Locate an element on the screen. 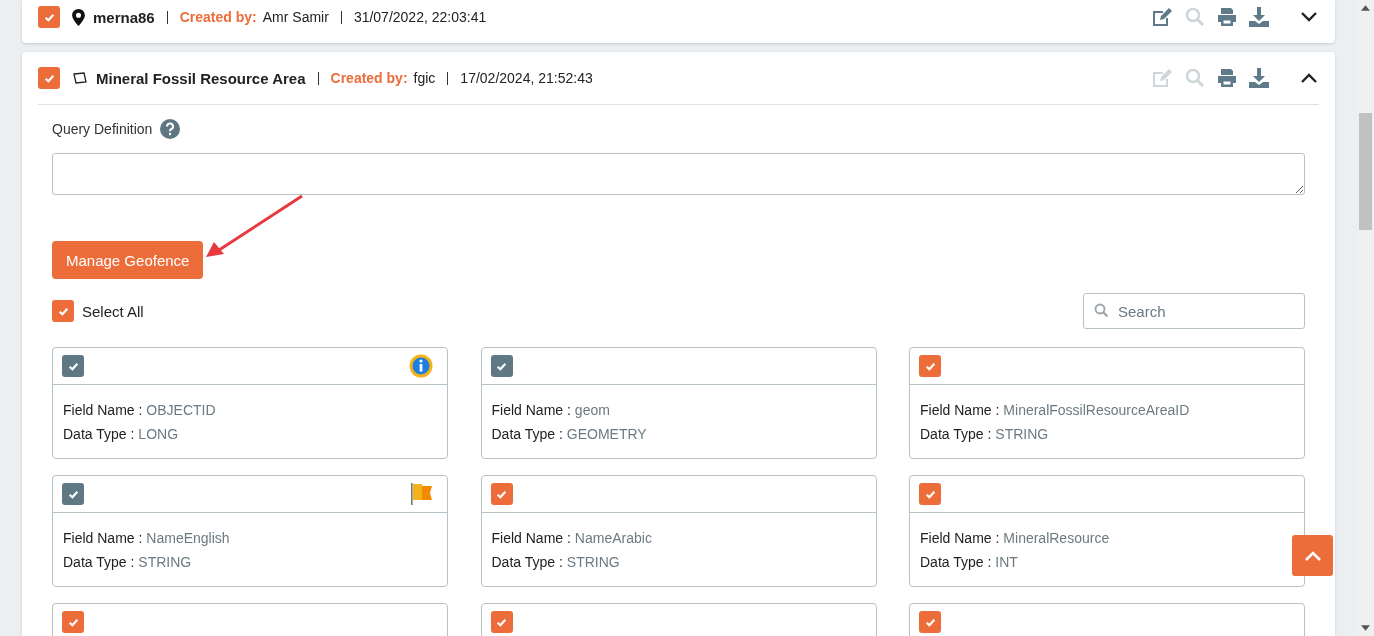  field-name-value: NameArabic is located at coordinates (613, 538).